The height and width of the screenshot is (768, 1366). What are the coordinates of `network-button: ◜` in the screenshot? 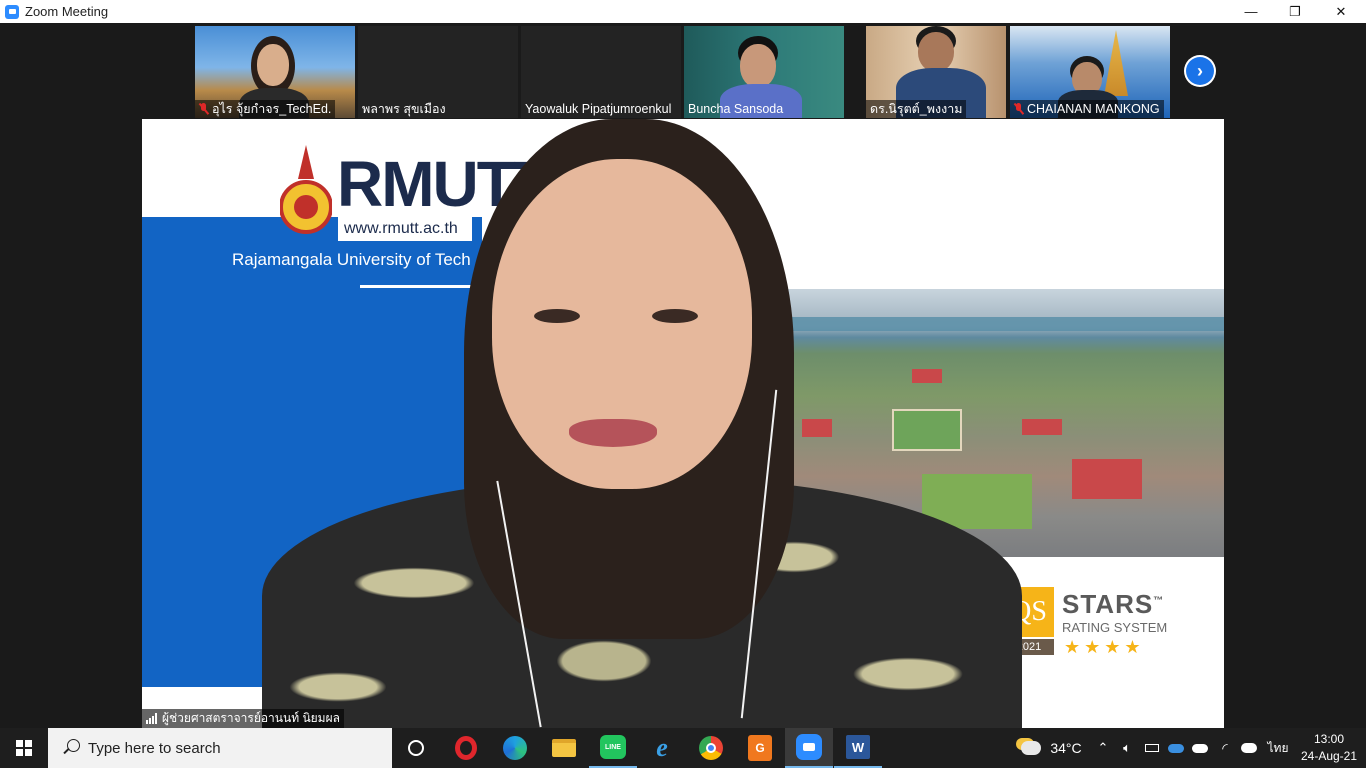 It's located at (1225, 748).